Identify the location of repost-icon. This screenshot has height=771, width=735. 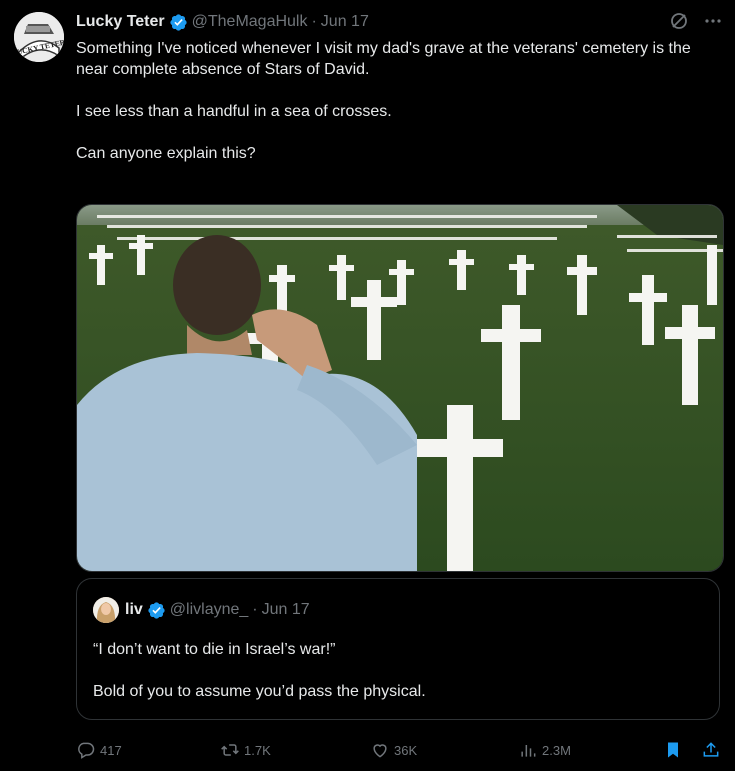
(230, 750).